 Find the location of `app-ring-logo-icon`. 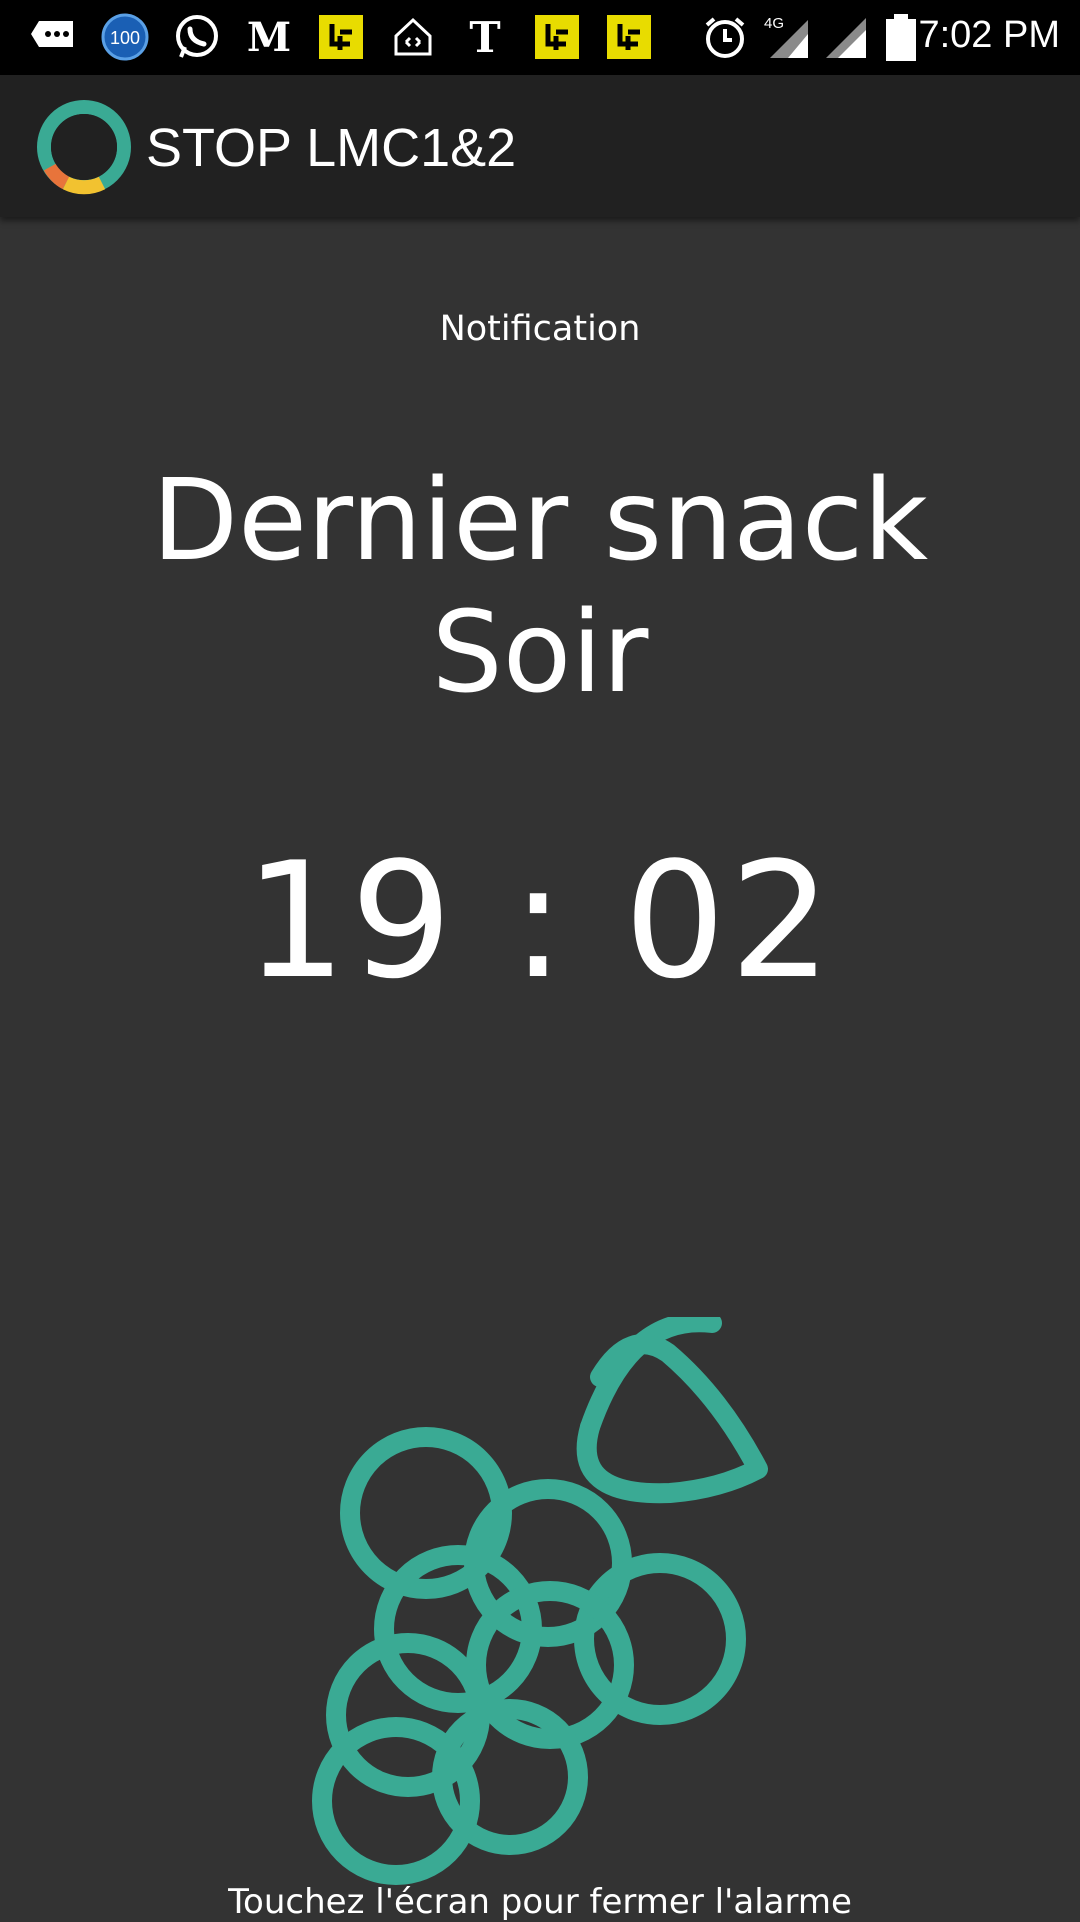

app-ring-logo-icon is located at coordinates (84, 147).